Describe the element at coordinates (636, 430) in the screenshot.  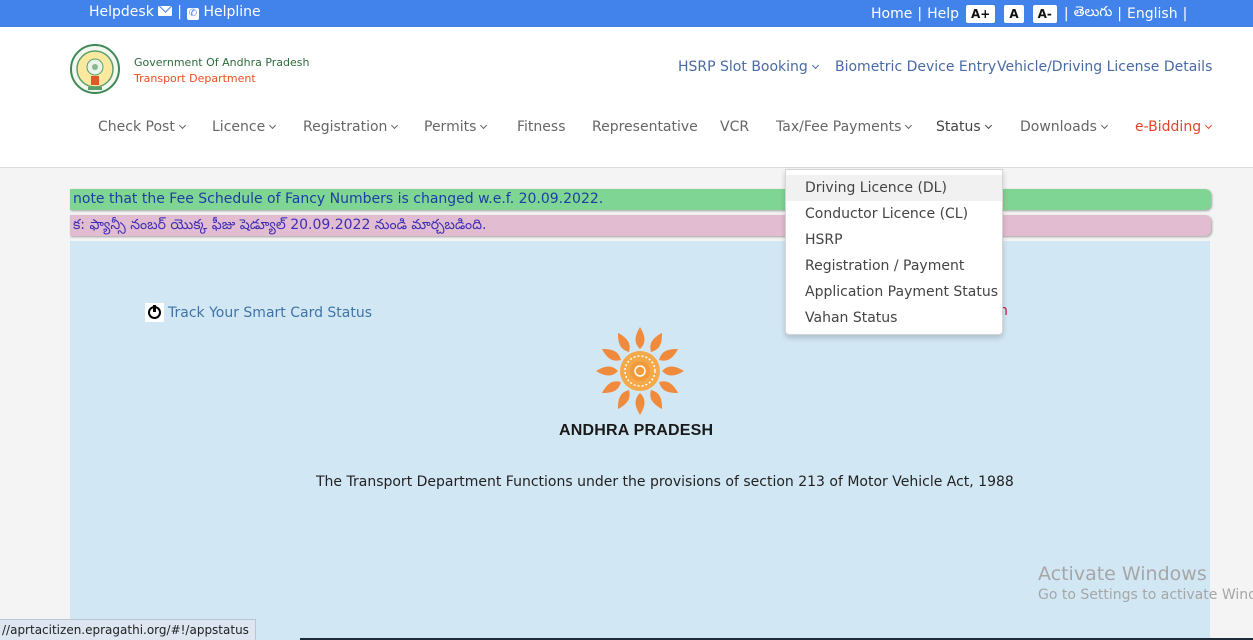
I see `andhra-pradesh-logo-text: ANDHRA PRADESH` at that location.